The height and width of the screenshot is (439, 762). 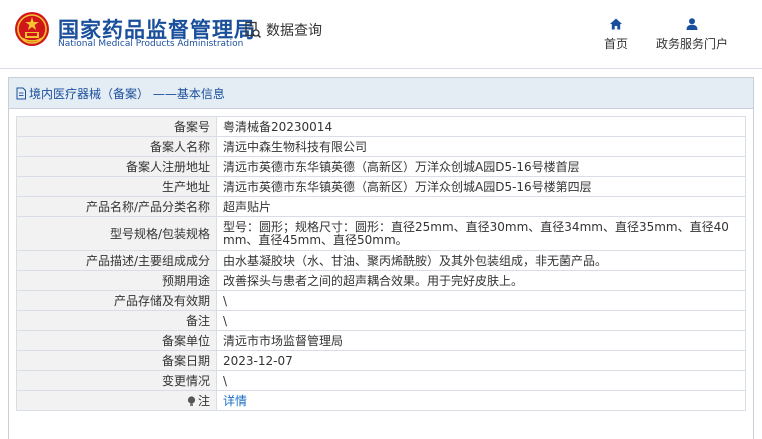 I want to click on data-query-link: 数据查询, so click(x=283, y=30).